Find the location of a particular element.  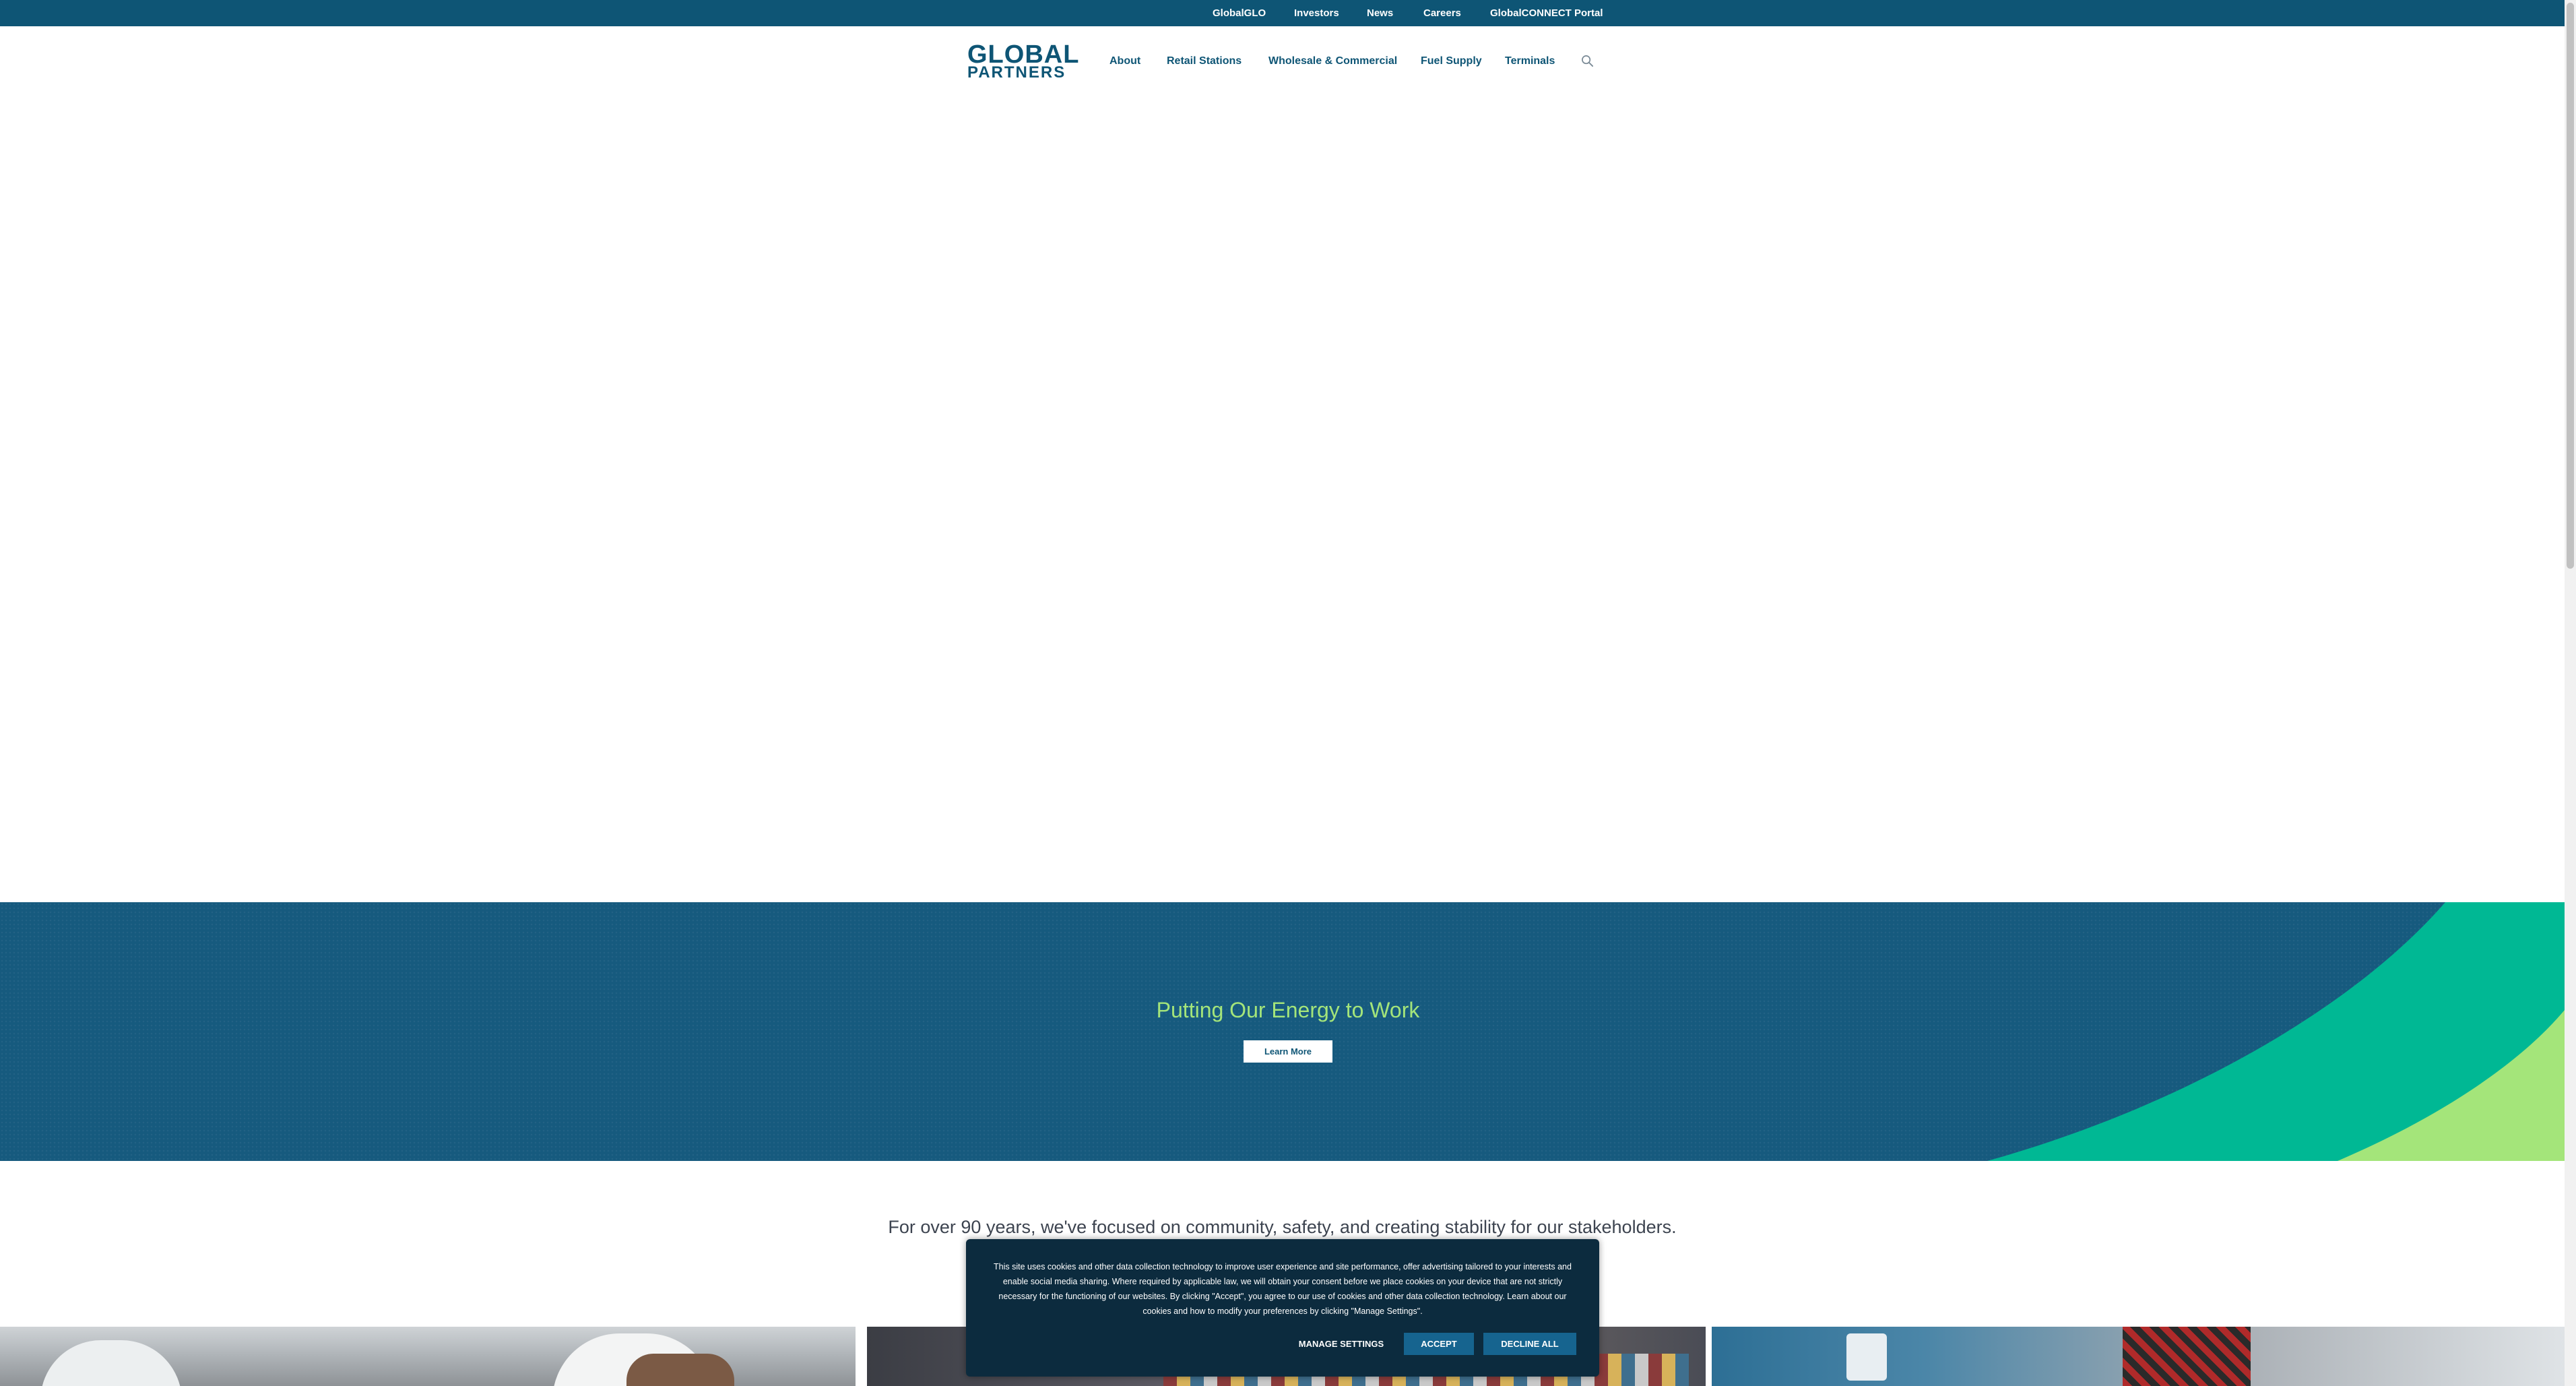

nav-terminals: Terminals is located at coordinates (1530, 61).